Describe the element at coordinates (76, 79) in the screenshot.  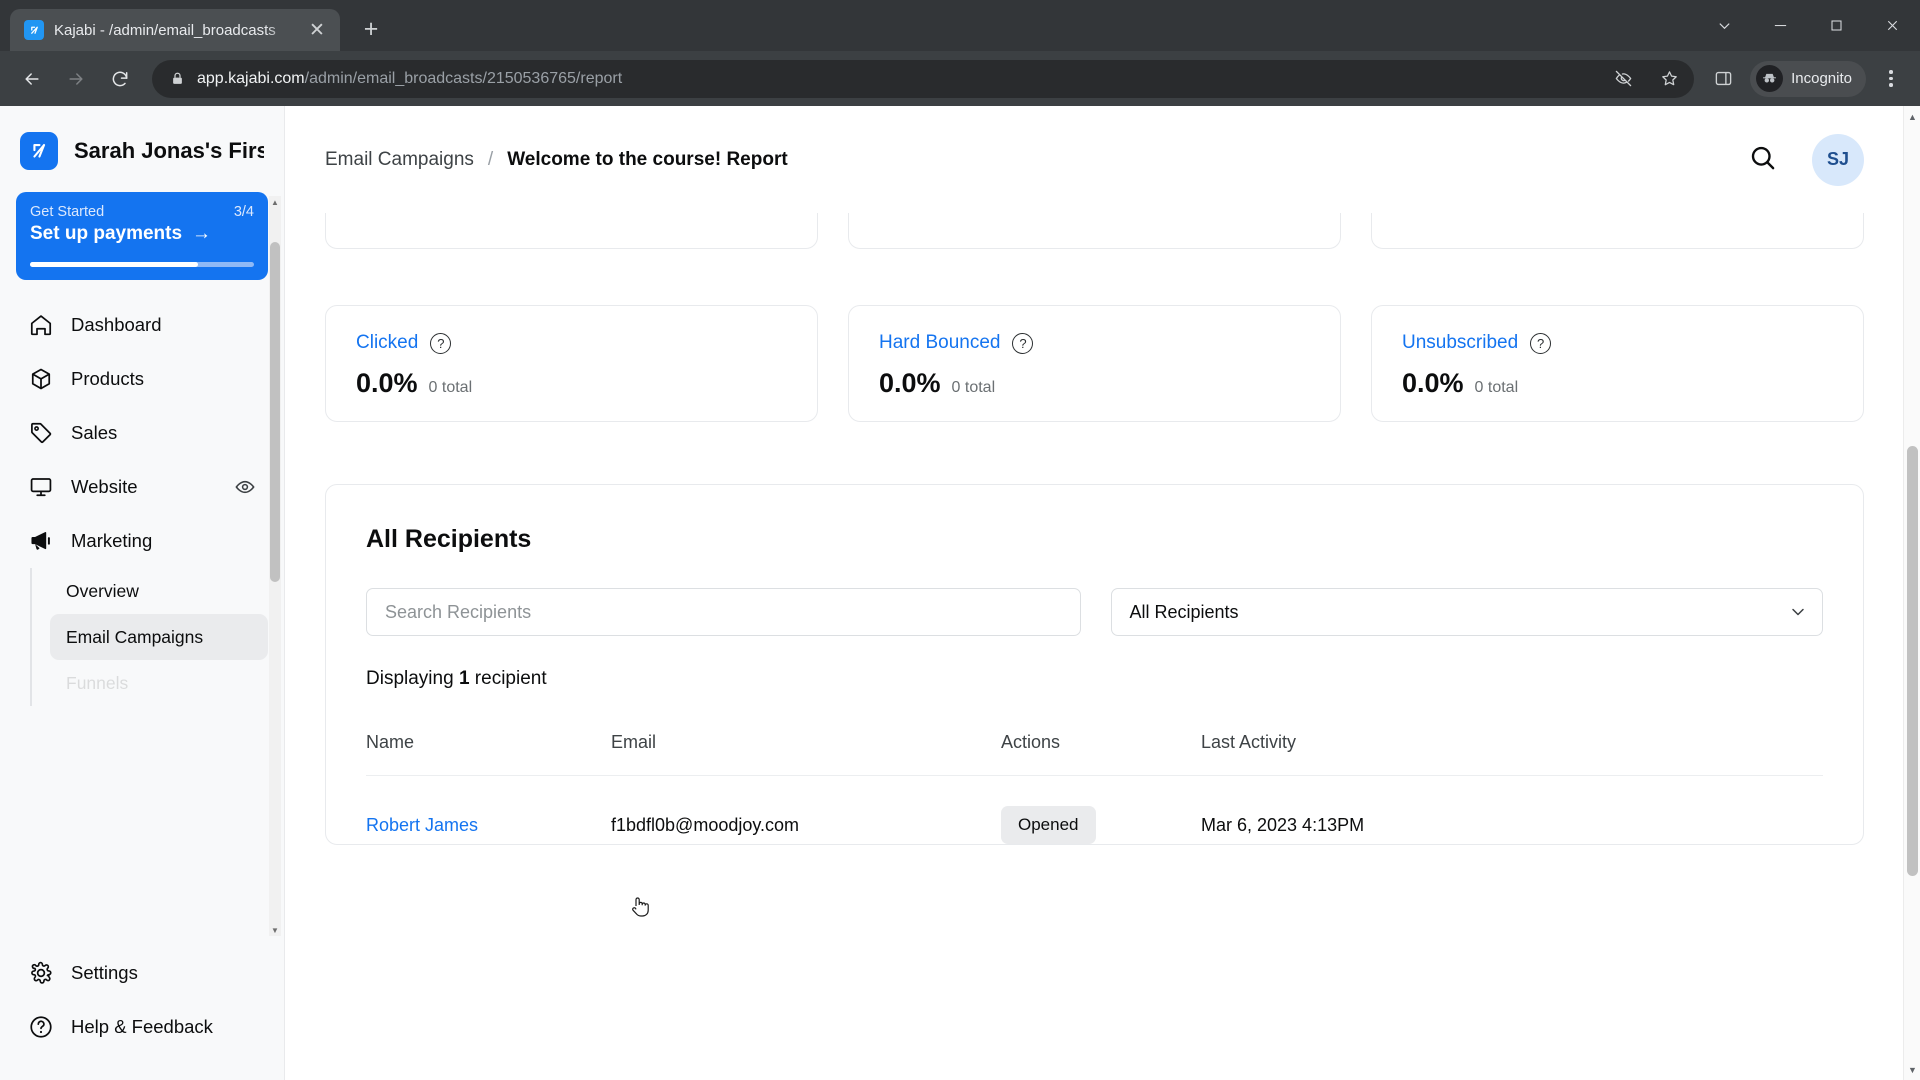
I see `forward-button` at that location.